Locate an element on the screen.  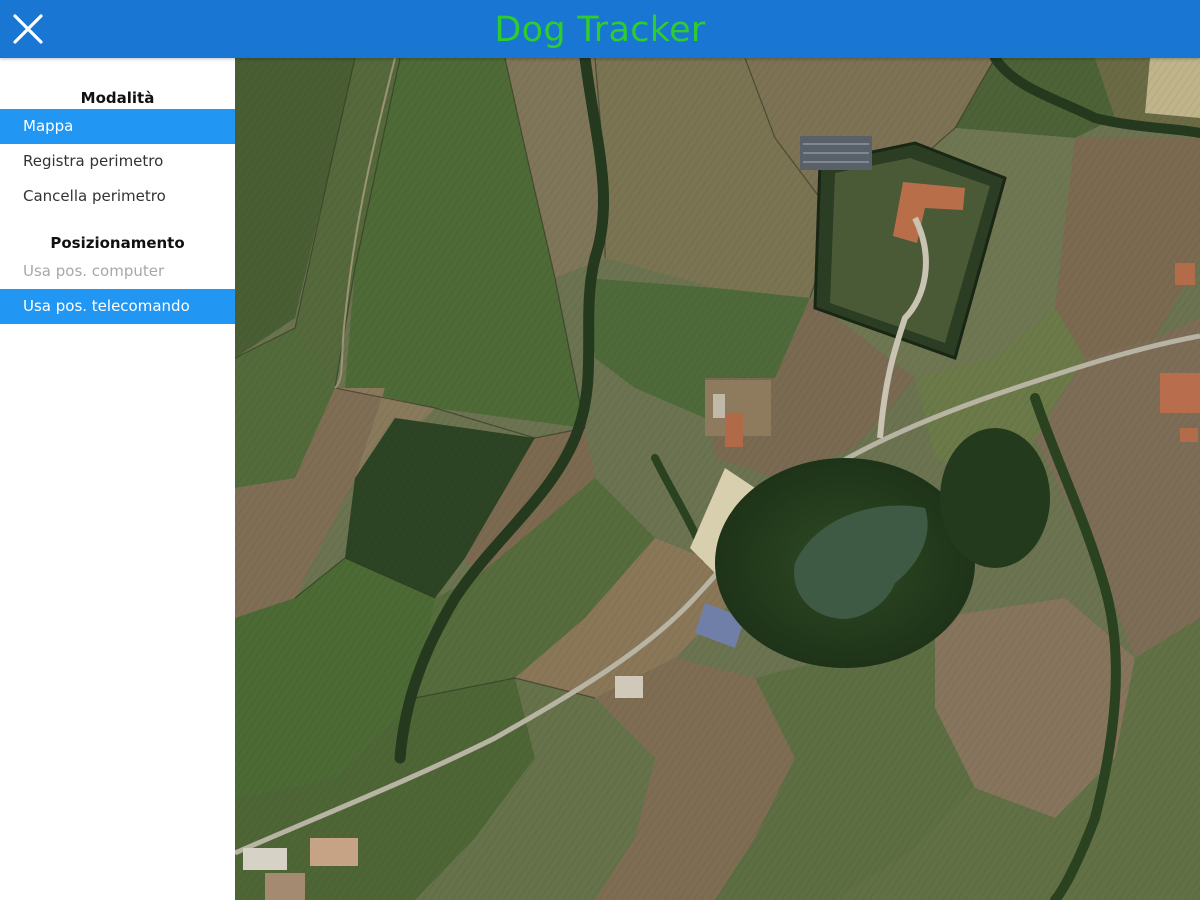
section-title-posizionamento: Posizionamento is located at coordinates (117, 243).